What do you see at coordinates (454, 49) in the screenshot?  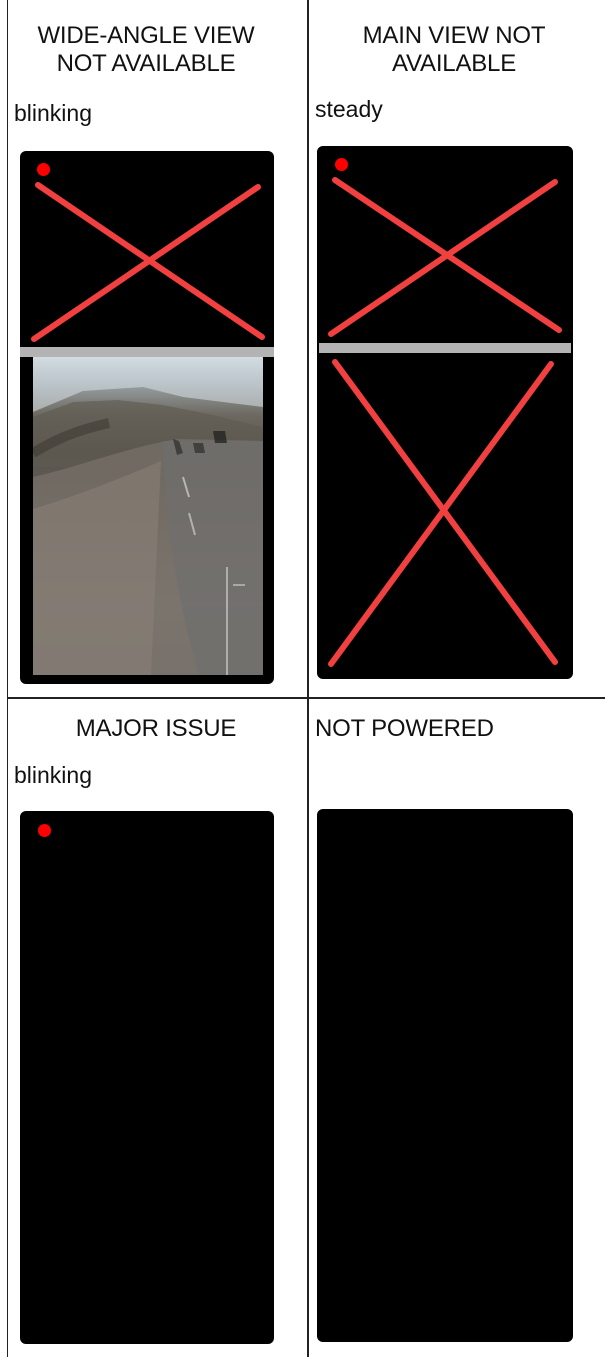 I see `cell-title: MAIN VIEW NOT AVAILABLE` at bounding box center [454, 49].